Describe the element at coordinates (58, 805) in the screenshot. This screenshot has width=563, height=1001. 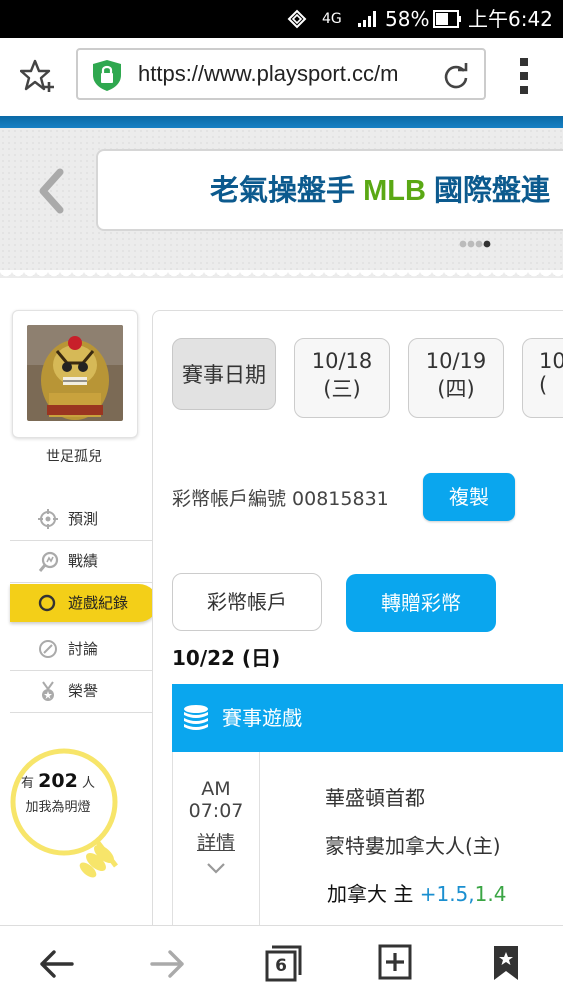
I see `fans-cta-text: 加我為明燈` at that location.